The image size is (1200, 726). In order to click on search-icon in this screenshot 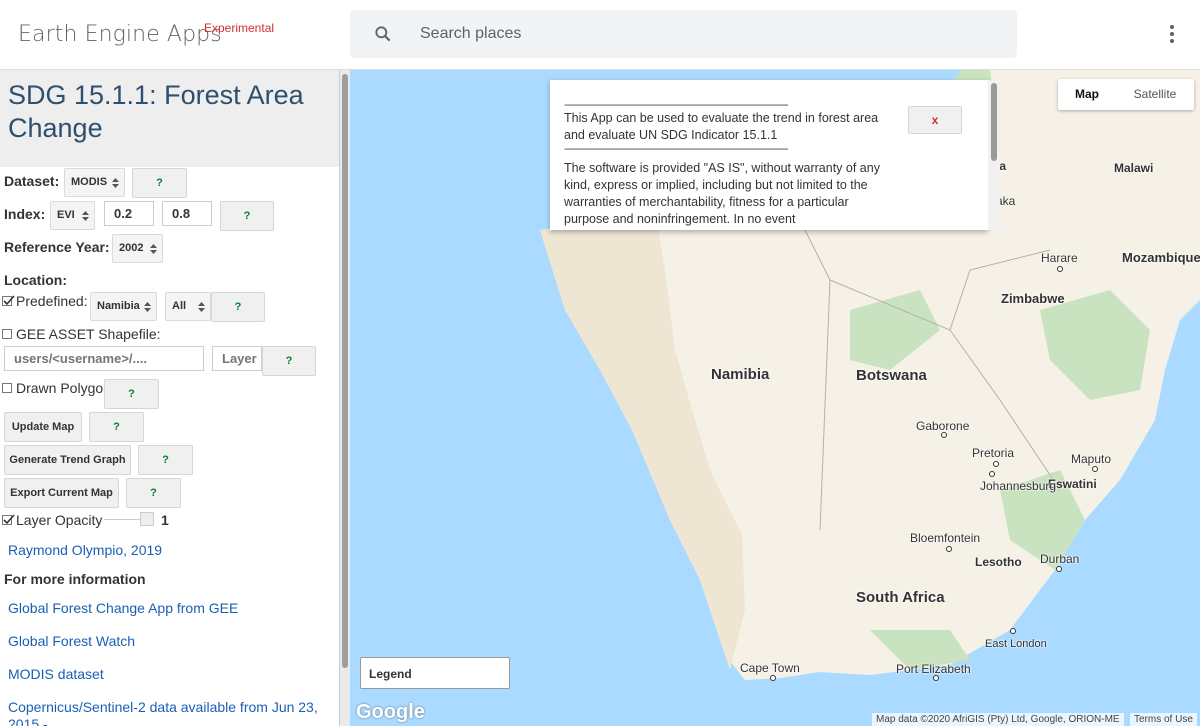, I will do `click(383, 34)`.